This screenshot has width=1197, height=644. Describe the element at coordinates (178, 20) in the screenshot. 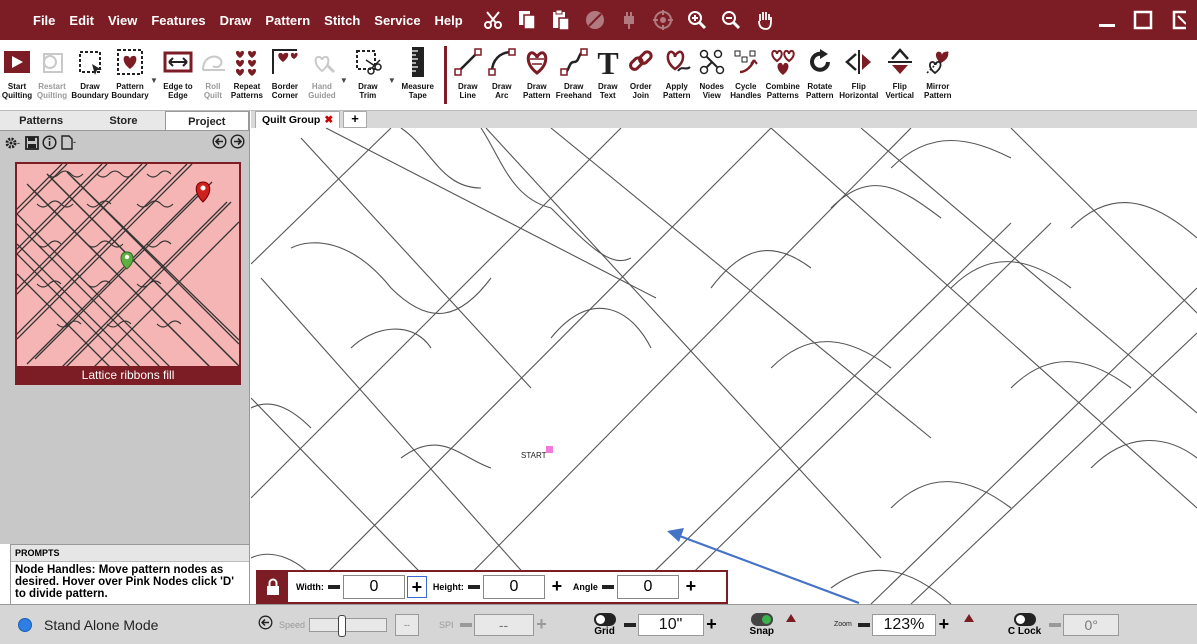

I see `menu-features: Features` at that location.